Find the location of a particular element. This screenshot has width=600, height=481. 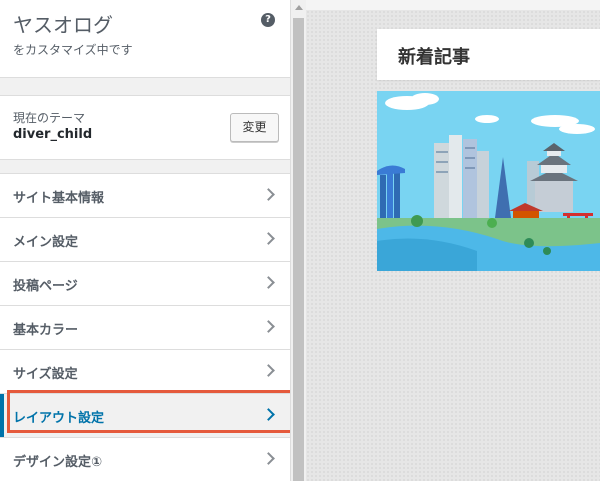

menu-item-design-settings-1: デザイン設定① is located at coordinates (145, 459).